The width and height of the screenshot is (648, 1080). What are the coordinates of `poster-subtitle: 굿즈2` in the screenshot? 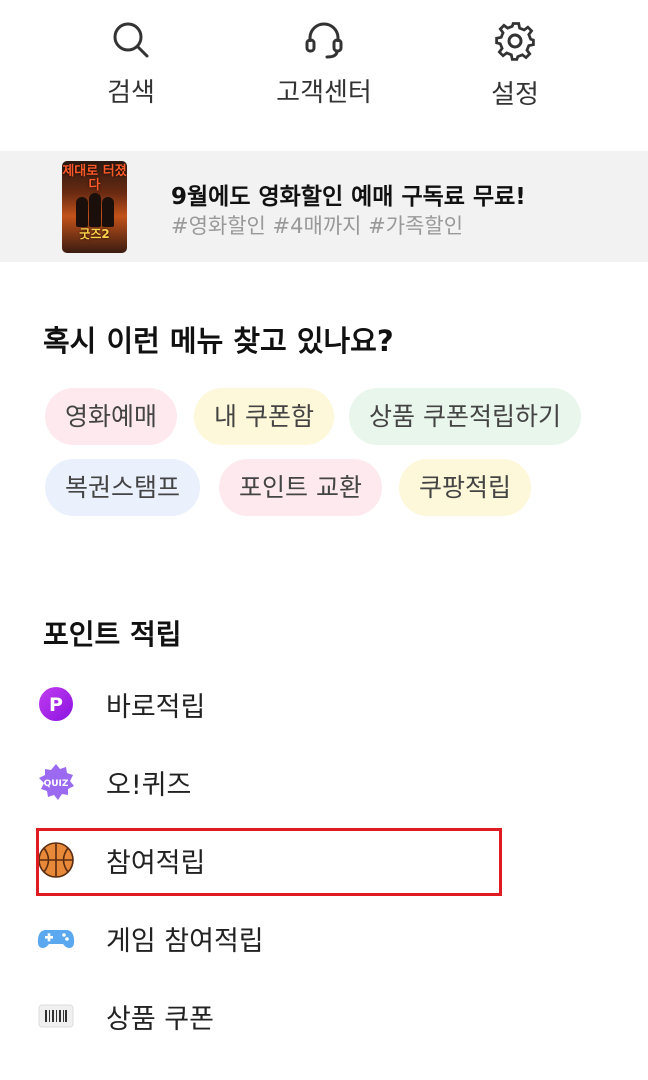 It's located at (94, 234).